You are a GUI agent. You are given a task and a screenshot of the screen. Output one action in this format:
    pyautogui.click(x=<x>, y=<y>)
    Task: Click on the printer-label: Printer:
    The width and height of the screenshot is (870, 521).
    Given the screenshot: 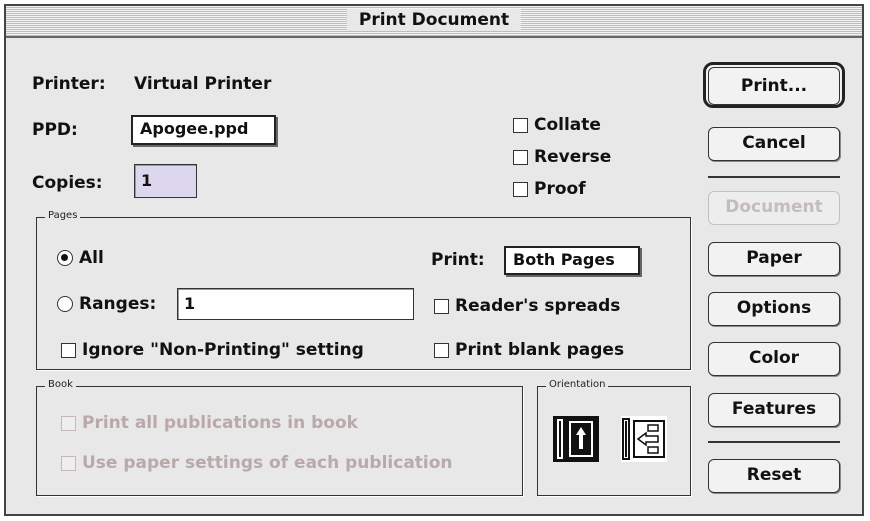 What is the action you would take?
    pyautogui.click(x=69, y=84)
    